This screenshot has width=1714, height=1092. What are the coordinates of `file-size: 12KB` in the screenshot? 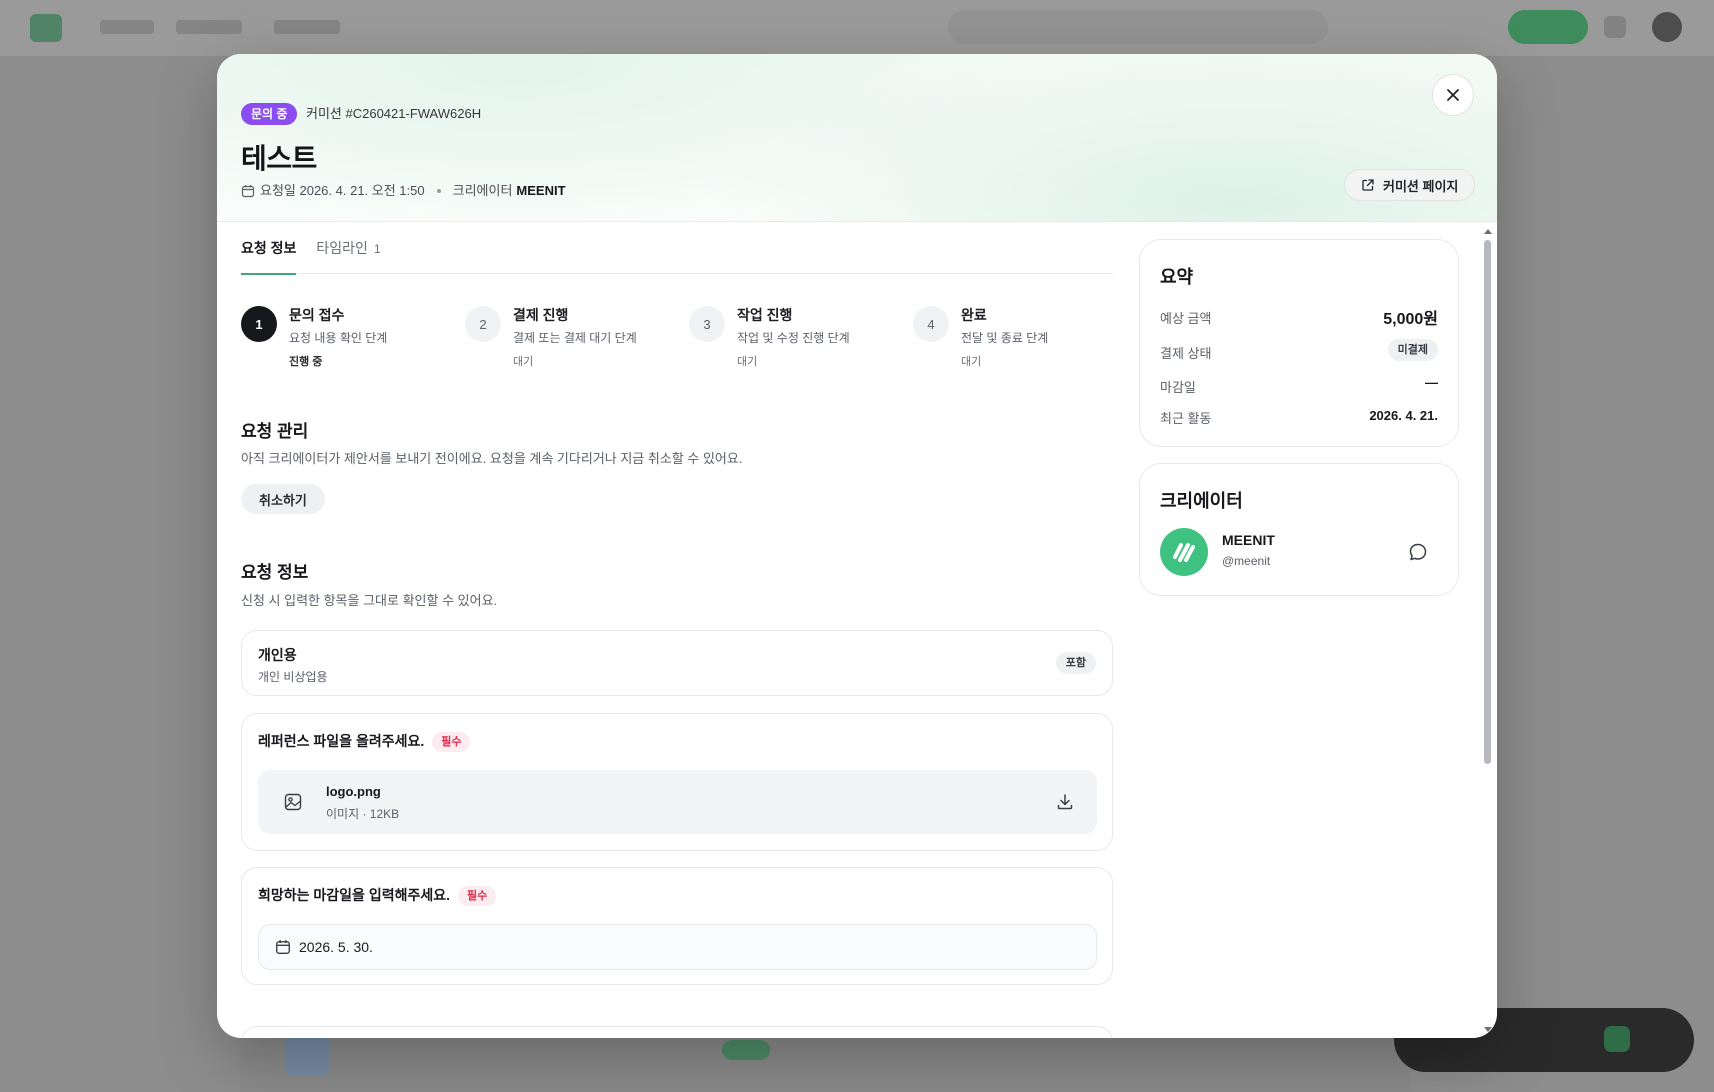 It's located at (384, 814).